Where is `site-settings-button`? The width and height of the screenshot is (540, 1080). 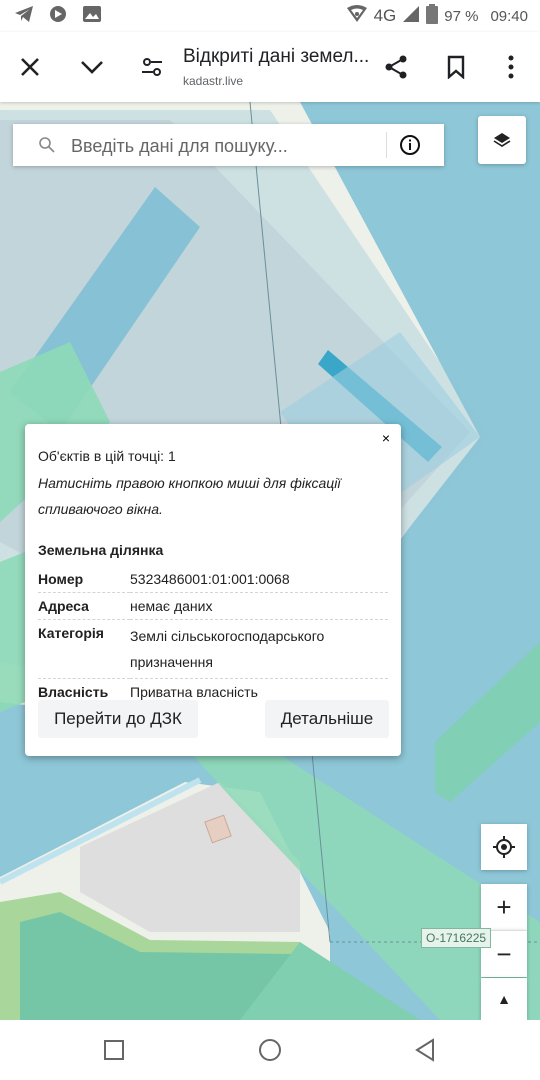 site-settings-button is located at coordinates (152, 67).